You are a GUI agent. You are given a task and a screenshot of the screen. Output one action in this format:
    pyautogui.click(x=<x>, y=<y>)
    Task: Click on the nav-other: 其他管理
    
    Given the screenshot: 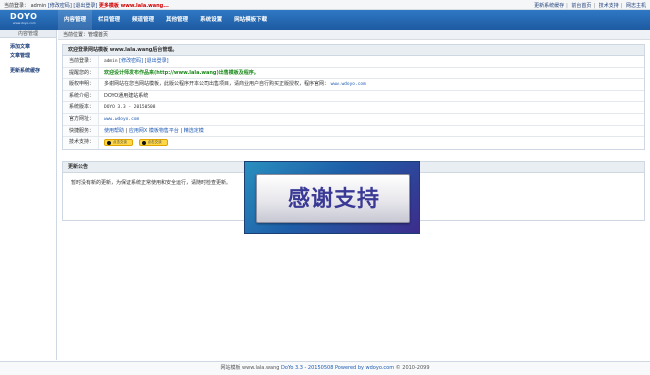 What is the action you would take?
    pyautogui.click(x=177, y=20)
    